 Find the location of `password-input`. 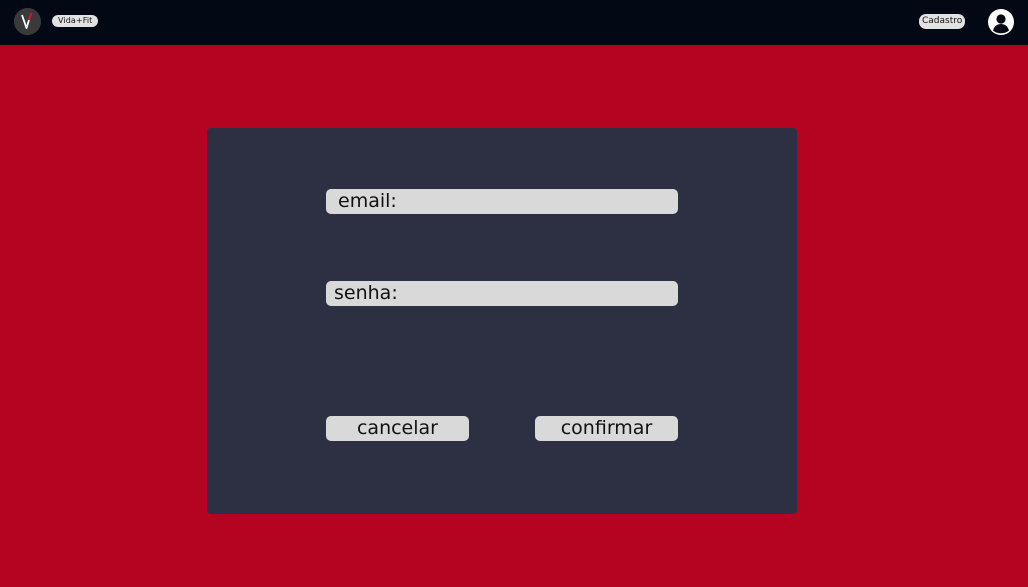

password-input is located at coordinates (535, 293).